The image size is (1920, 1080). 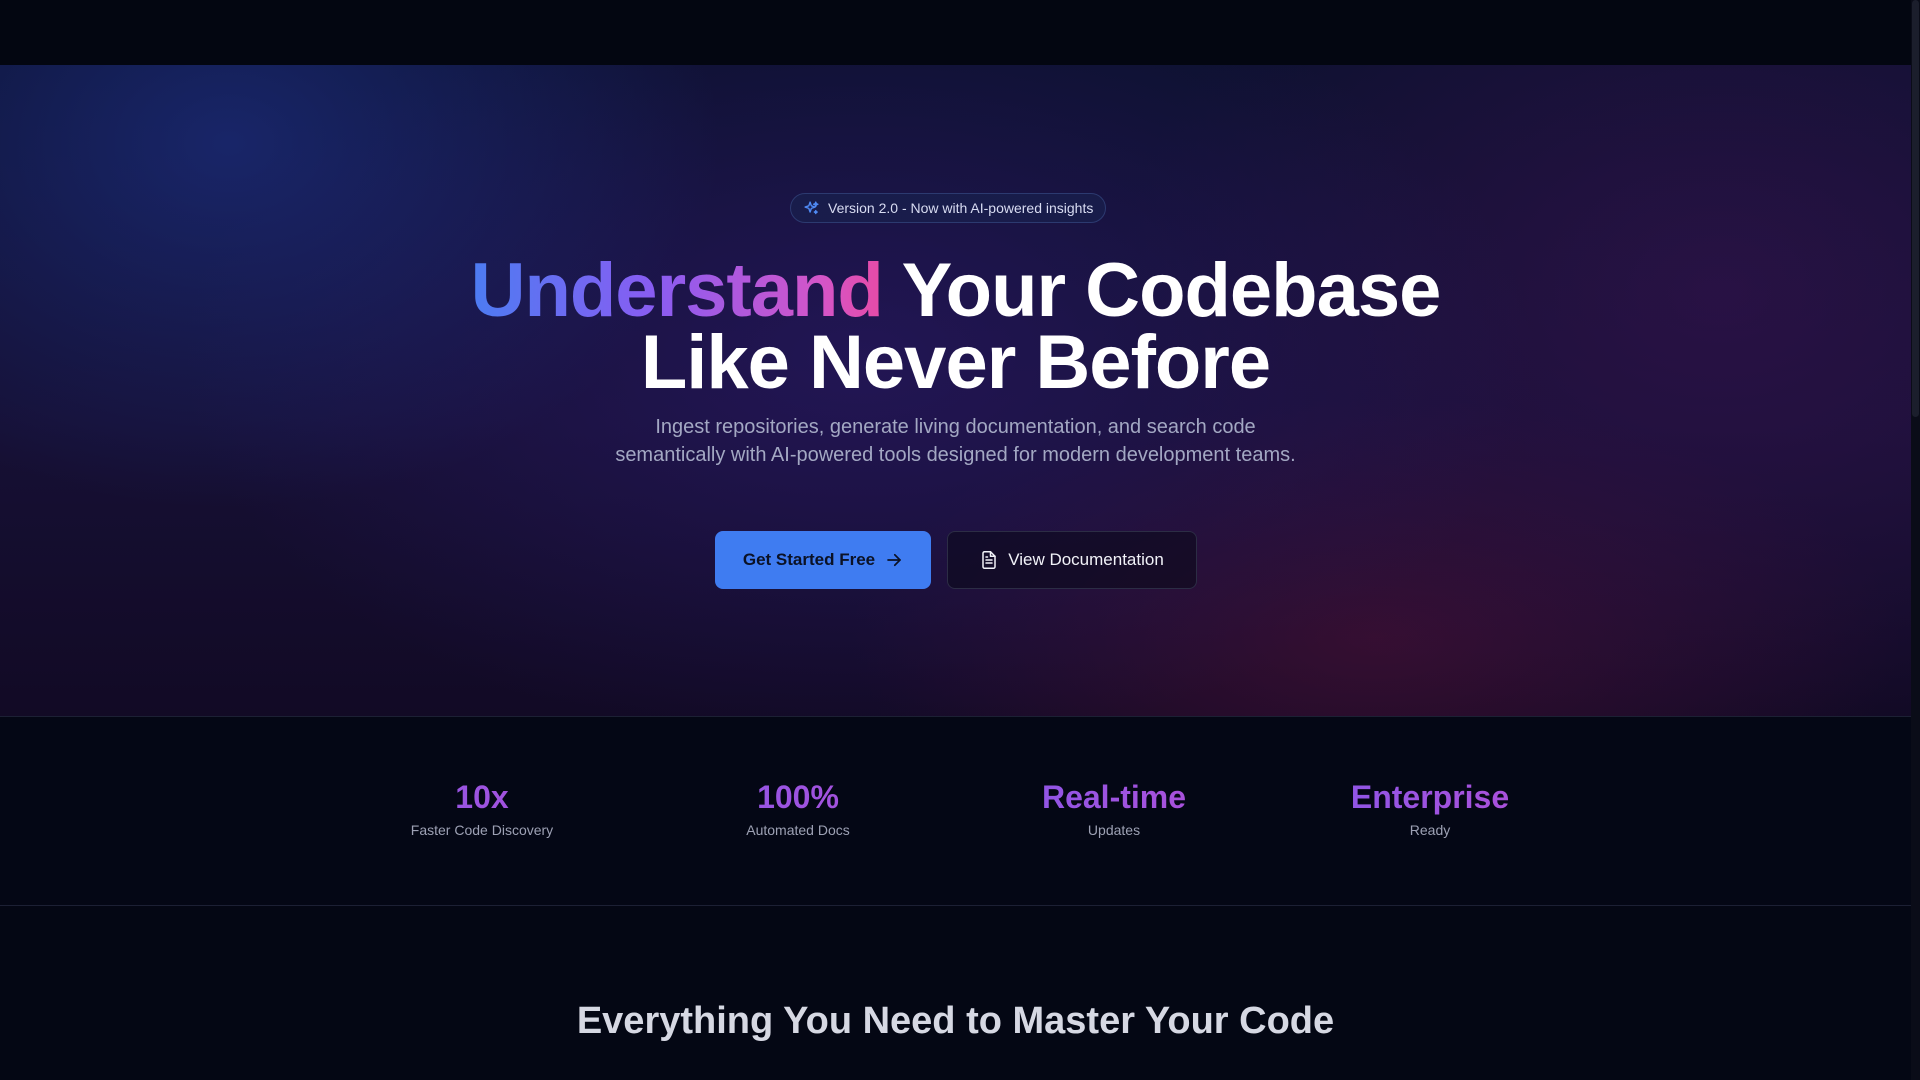 I want to click on stat-item: 100% Automated Docs, so click(x=798, y=809).